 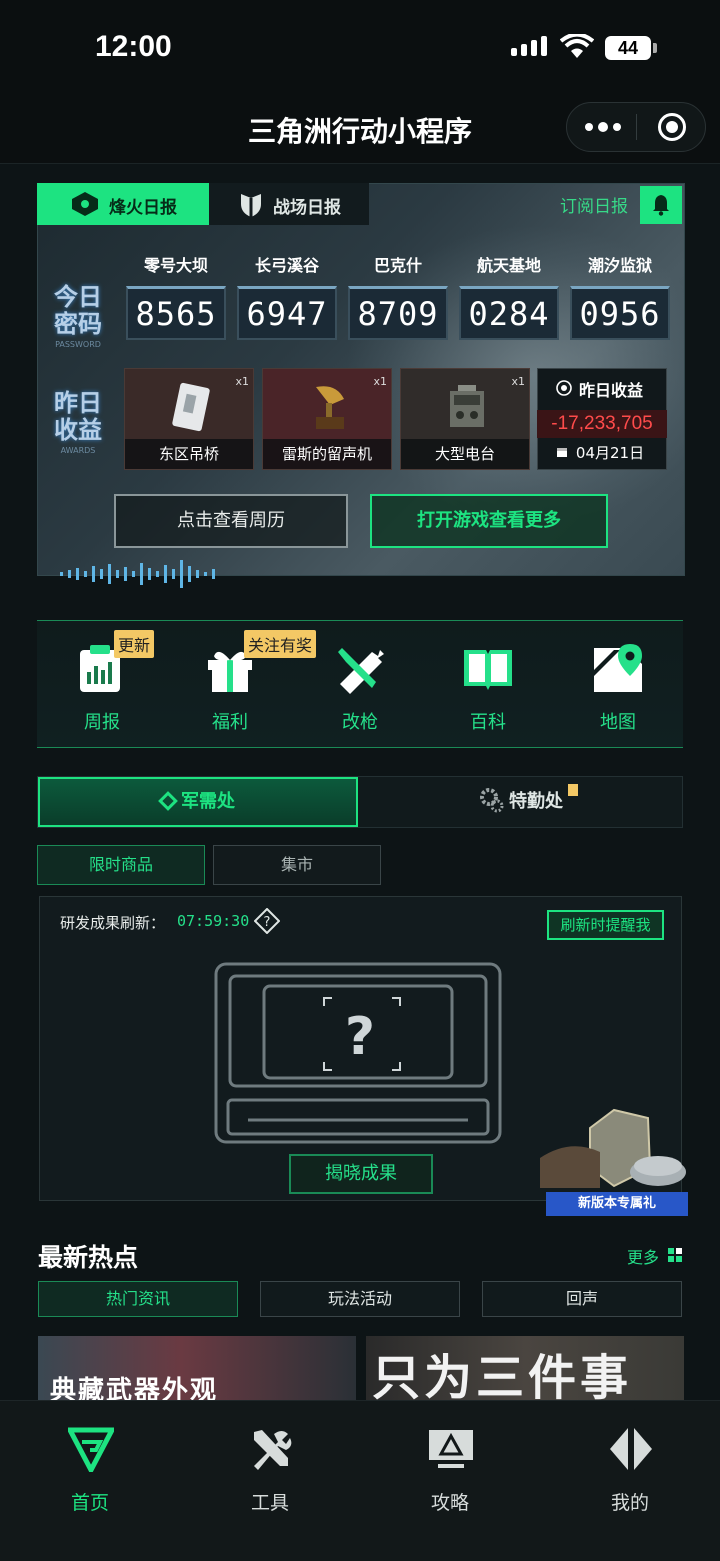 I want to click on map-name: 航天基地, so click(x=508, y=265).